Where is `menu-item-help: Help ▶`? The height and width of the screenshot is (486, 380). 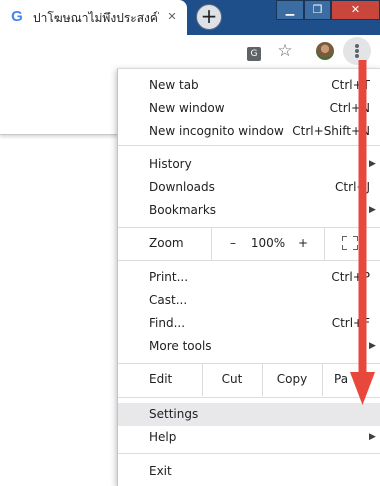
menu-item-help: Help ▶ is located at coordinates (249, 437).